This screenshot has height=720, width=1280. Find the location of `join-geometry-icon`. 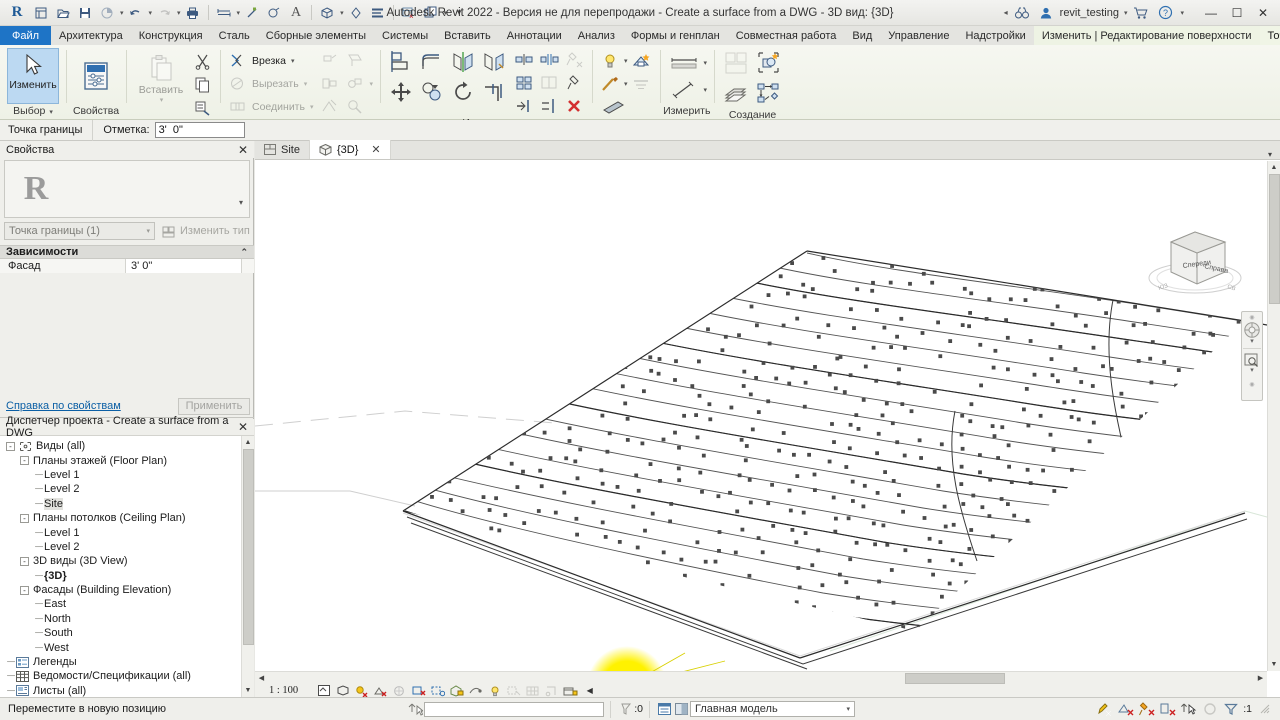

join-geometry-icon is located at coordinates (238, 106).